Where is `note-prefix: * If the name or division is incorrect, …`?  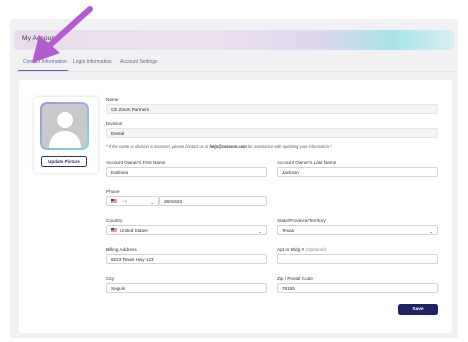
note-prefix: * If the name or division is incorrect, … is located at coordinates (158, 146).